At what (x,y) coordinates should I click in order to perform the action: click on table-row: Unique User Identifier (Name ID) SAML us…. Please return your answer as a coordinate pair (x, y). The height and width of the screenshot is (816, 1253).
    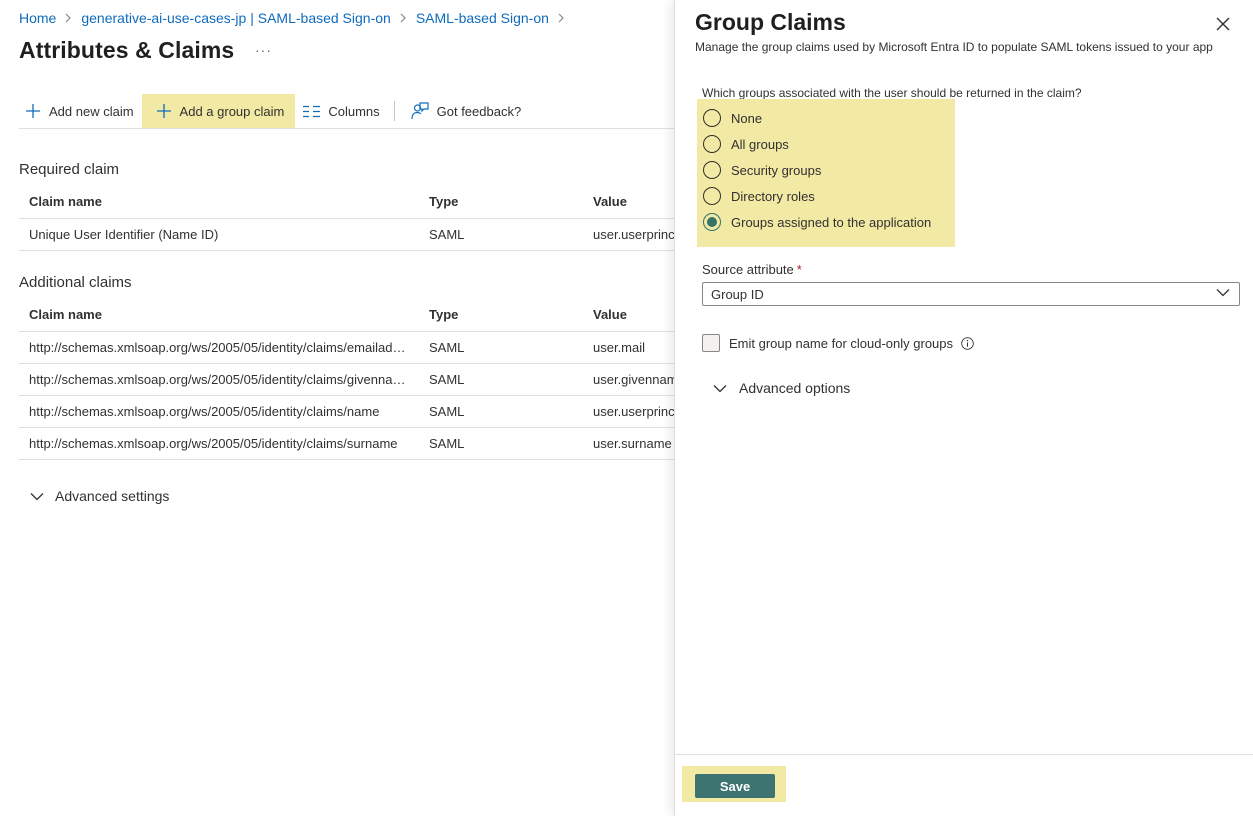
    Looking at the image, I should click on (346, 234).